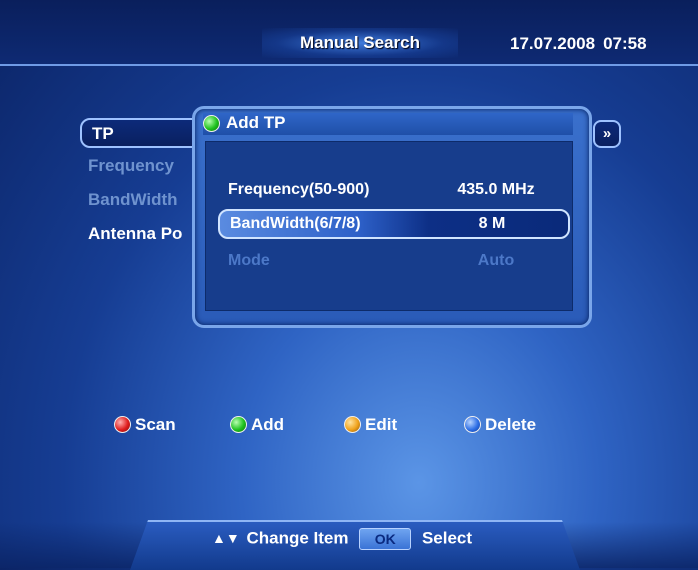  I want to click on scan-button: Scan, so click(143, 424).